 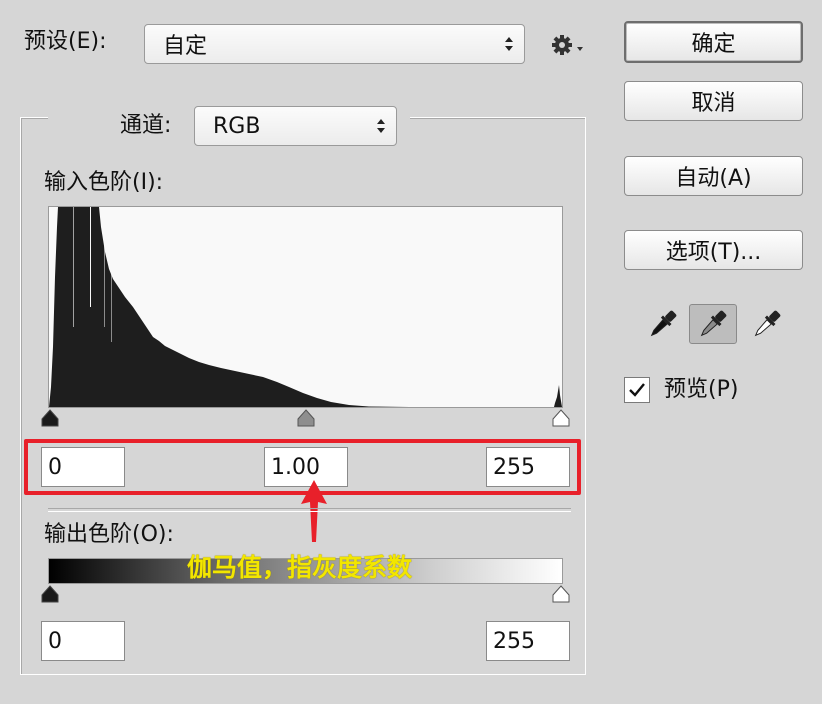 I want to click on auto-button: 自动(A), so click(x=713, y=176).